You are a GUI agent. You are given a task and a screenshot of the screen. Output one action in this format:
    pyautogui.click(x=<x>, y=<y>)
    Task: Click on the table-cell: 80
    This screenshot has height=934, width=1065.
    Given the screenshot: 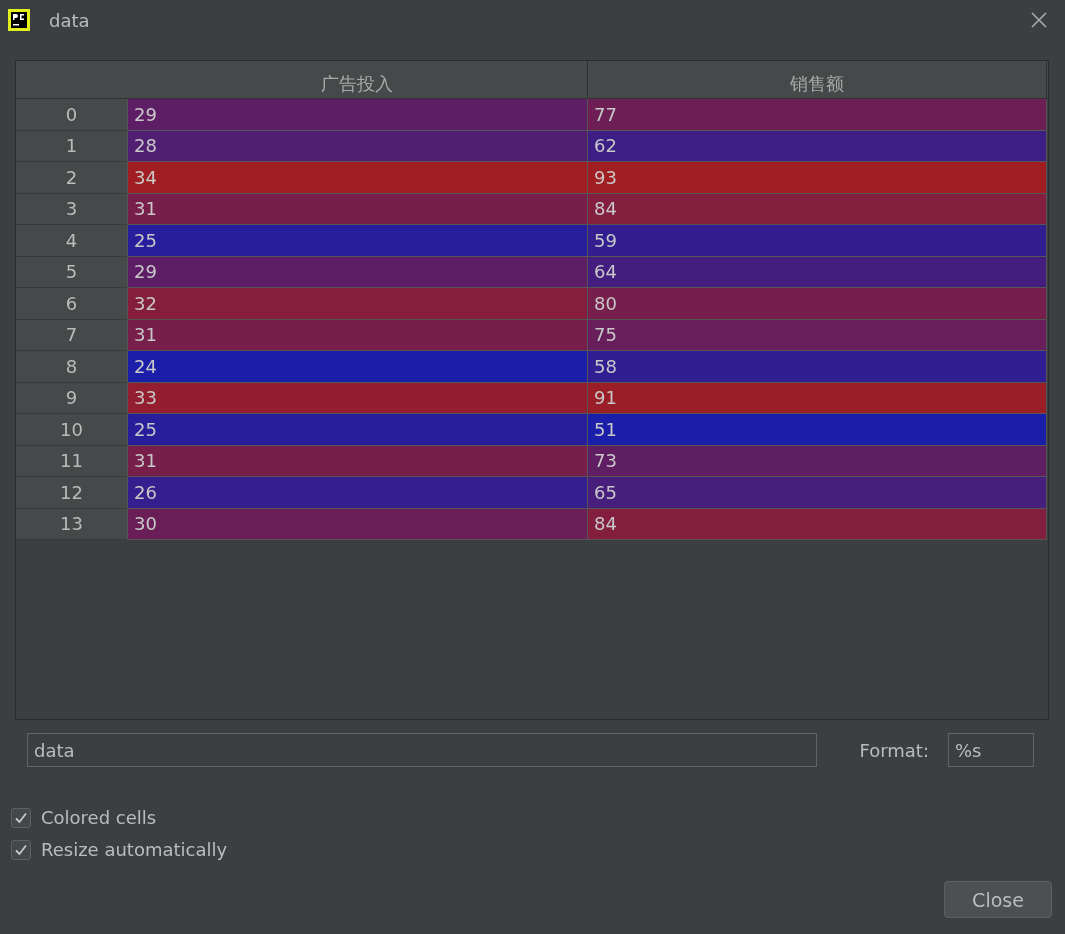 What is the action you would take?
    pyautogui.click(x=817, y=304)
    